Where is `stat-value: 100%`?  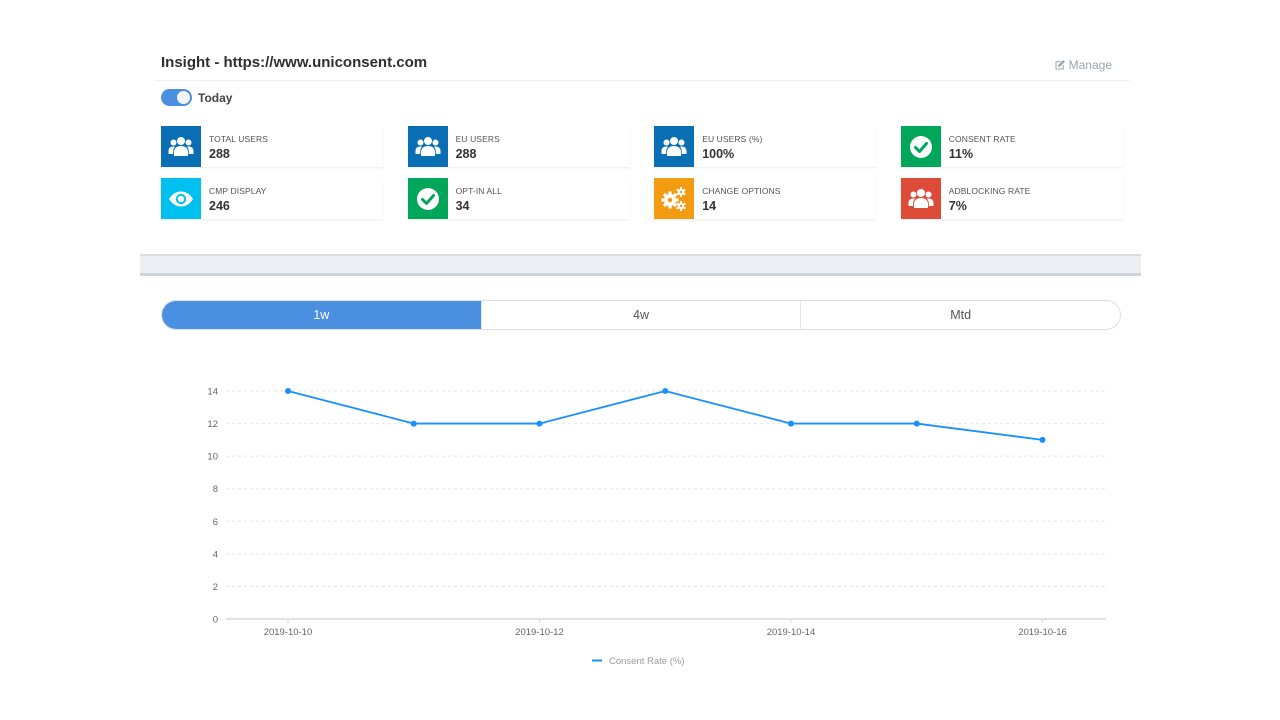
stat-value: 100% is located at coordinates (718, 154).